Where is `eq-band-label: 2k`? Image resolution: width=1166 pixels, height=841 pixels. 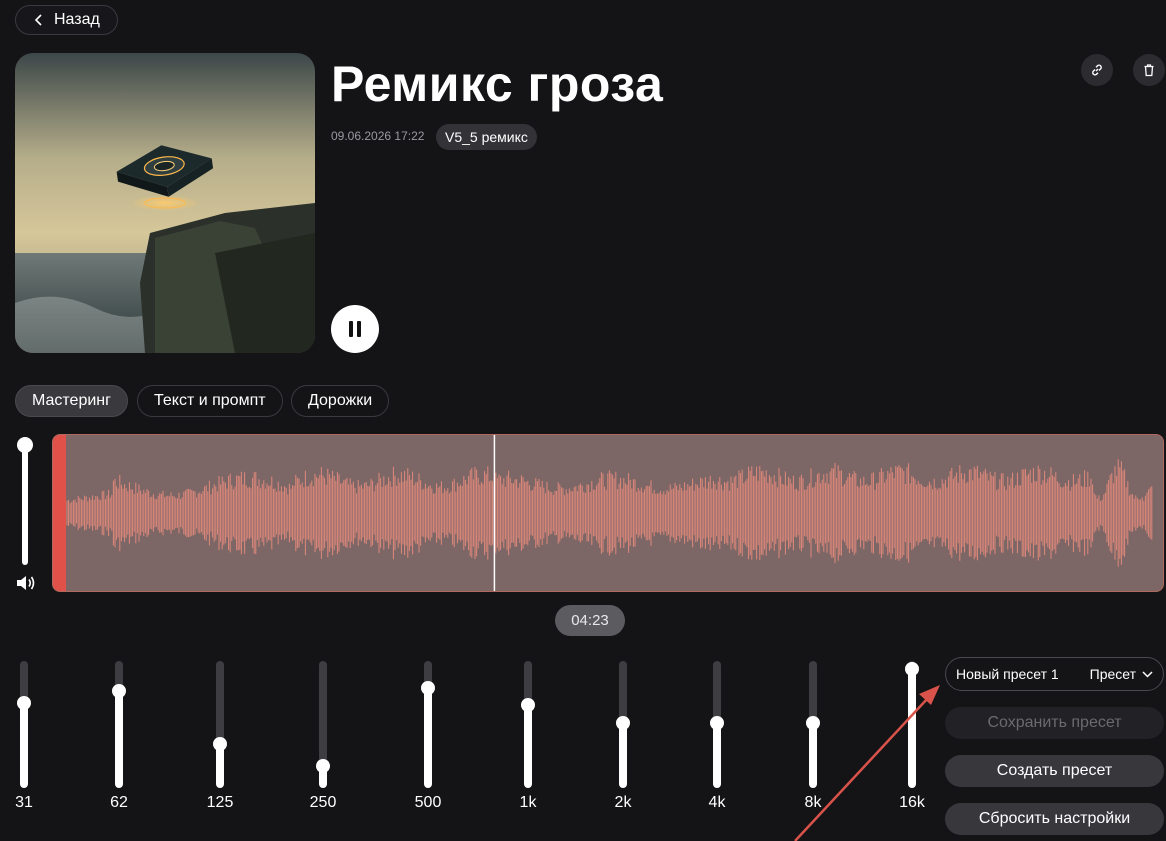 eq-band-label: 2k is located at coordinates (623, 802).